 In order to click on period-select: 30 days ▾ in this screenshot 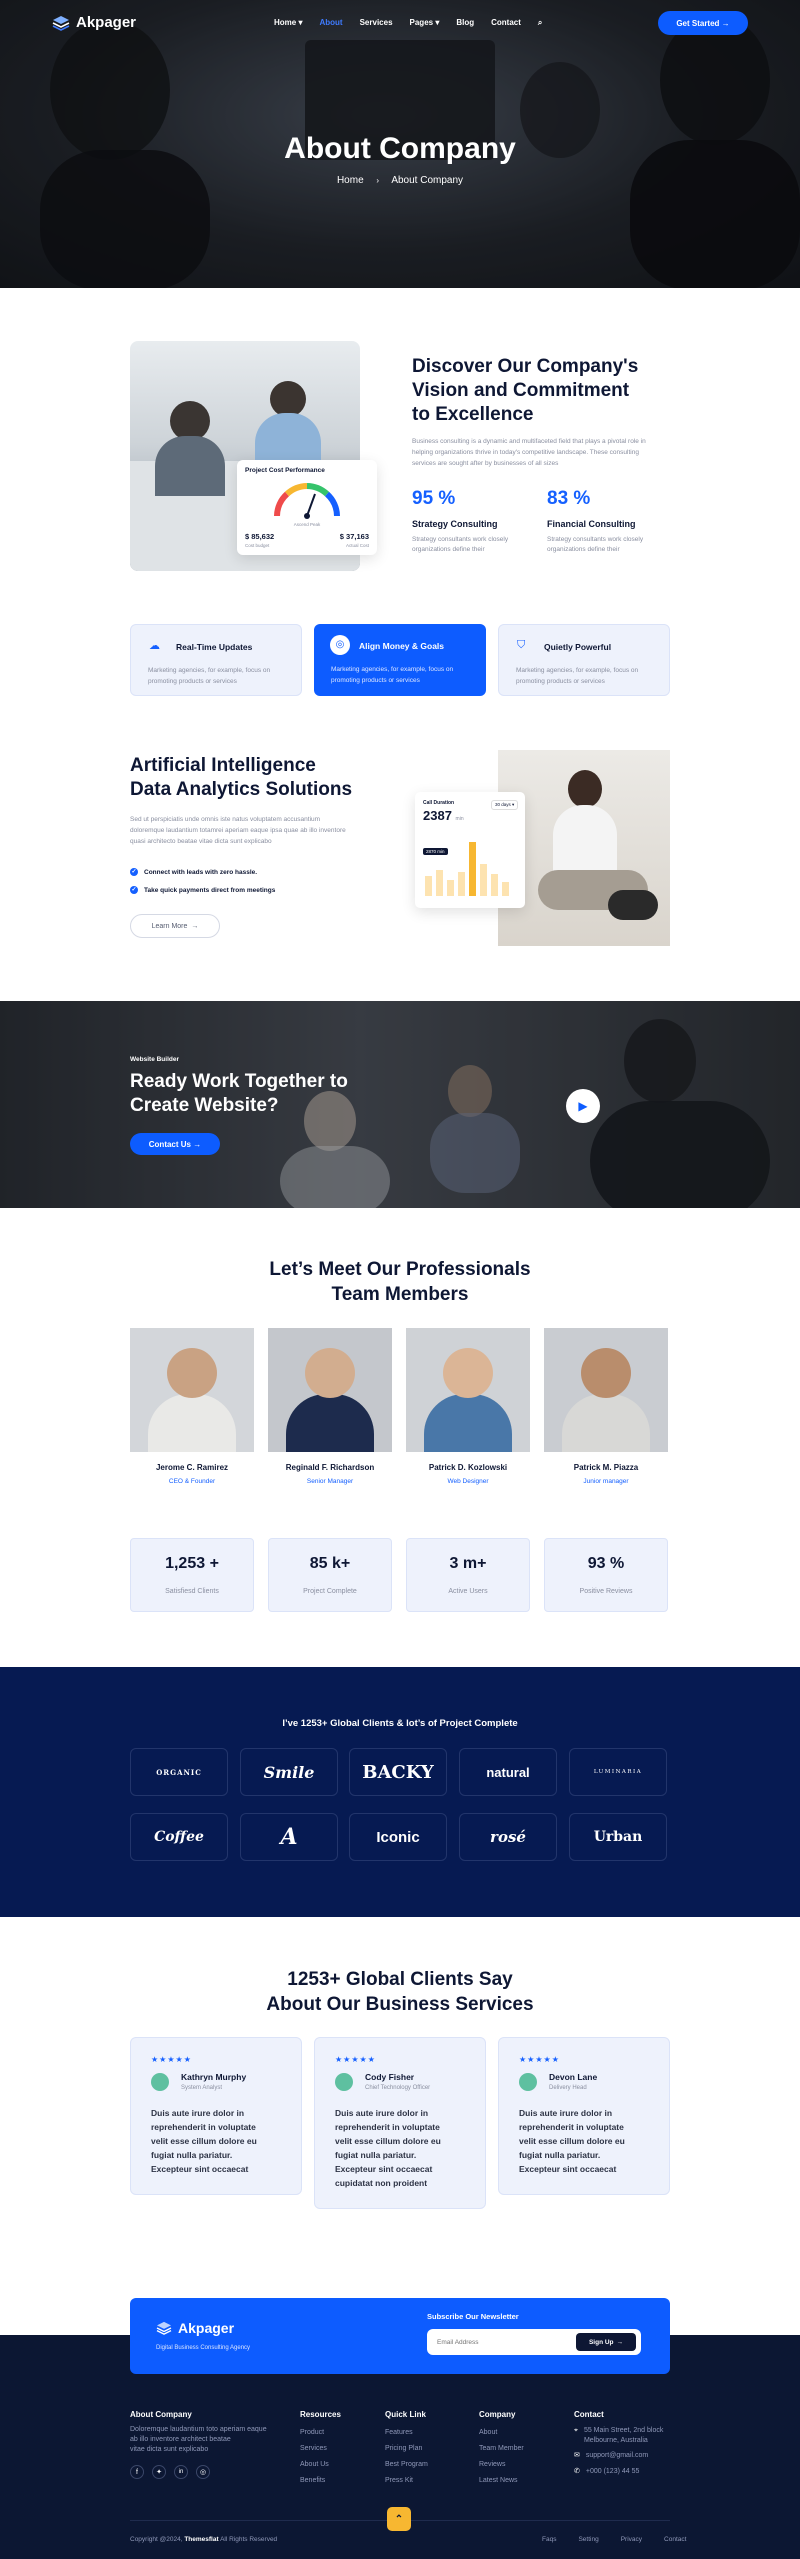, I will do `click(505, 805)`.